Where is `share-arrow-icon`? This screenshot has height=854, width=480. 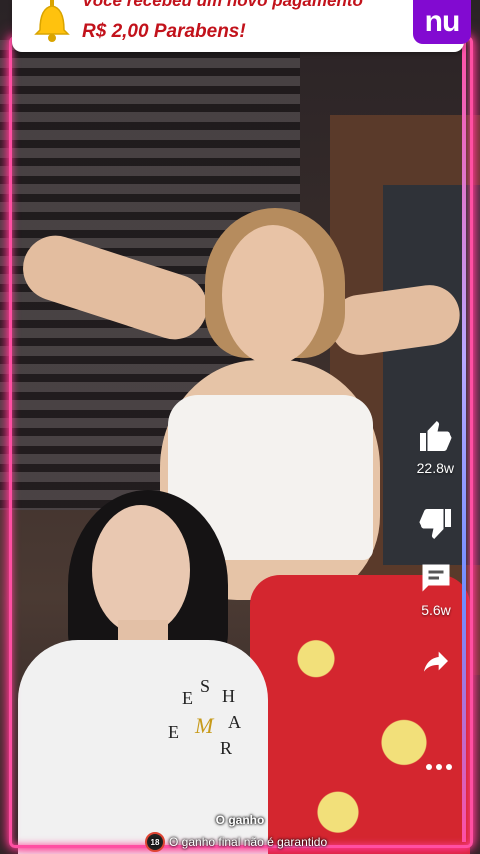
share-arrow-icon is located at coordinates (436, 661).